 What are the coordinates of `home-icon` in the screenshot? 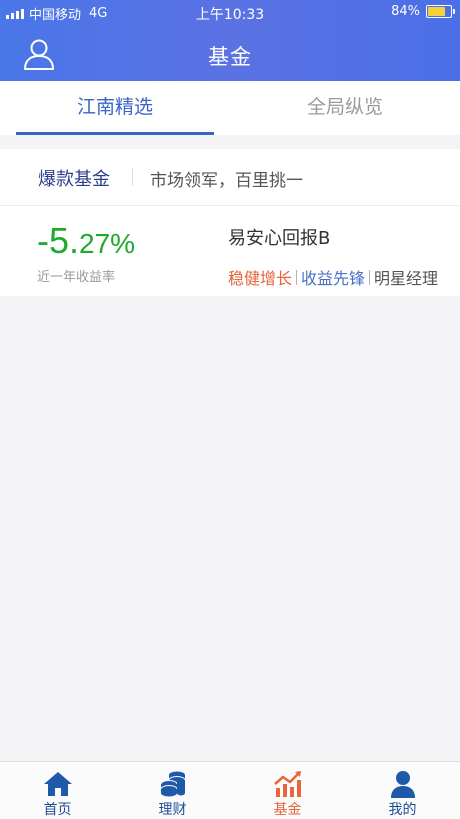 It's located at (58, 784).